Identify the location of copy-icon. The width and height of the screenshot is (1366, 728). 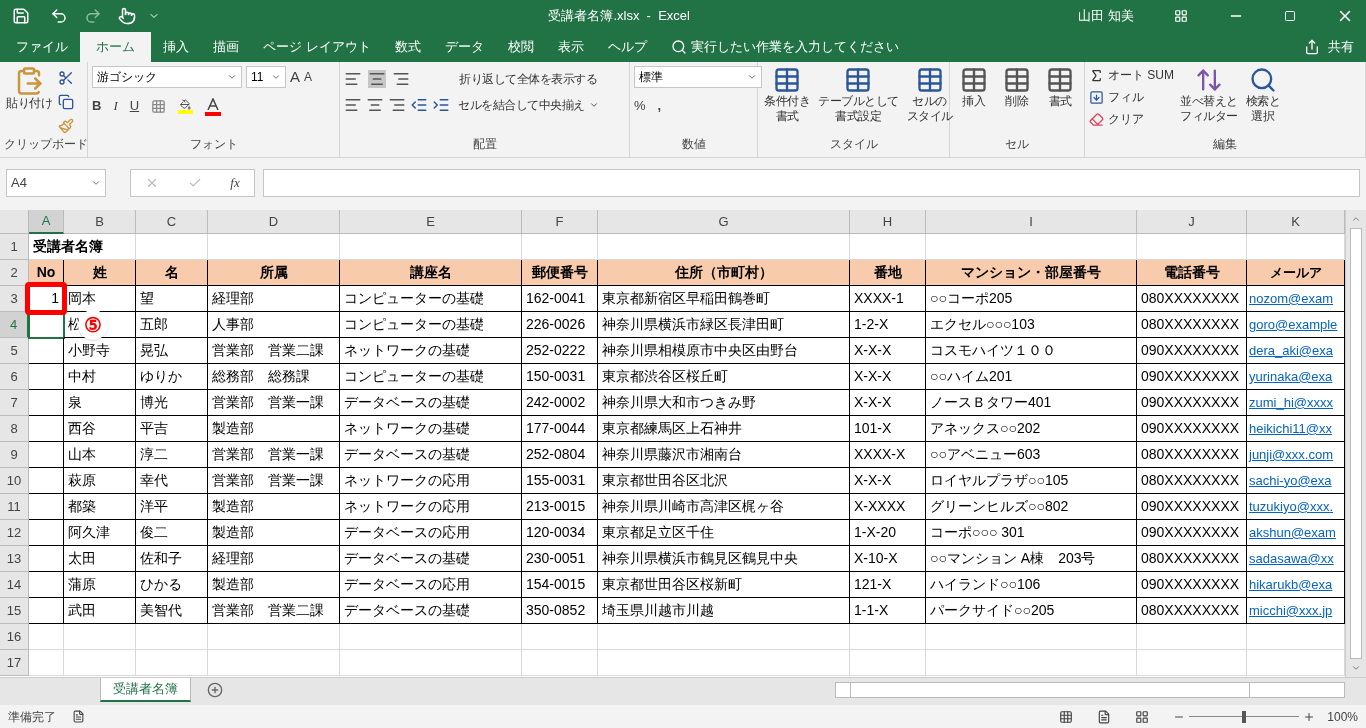
(66, 102).